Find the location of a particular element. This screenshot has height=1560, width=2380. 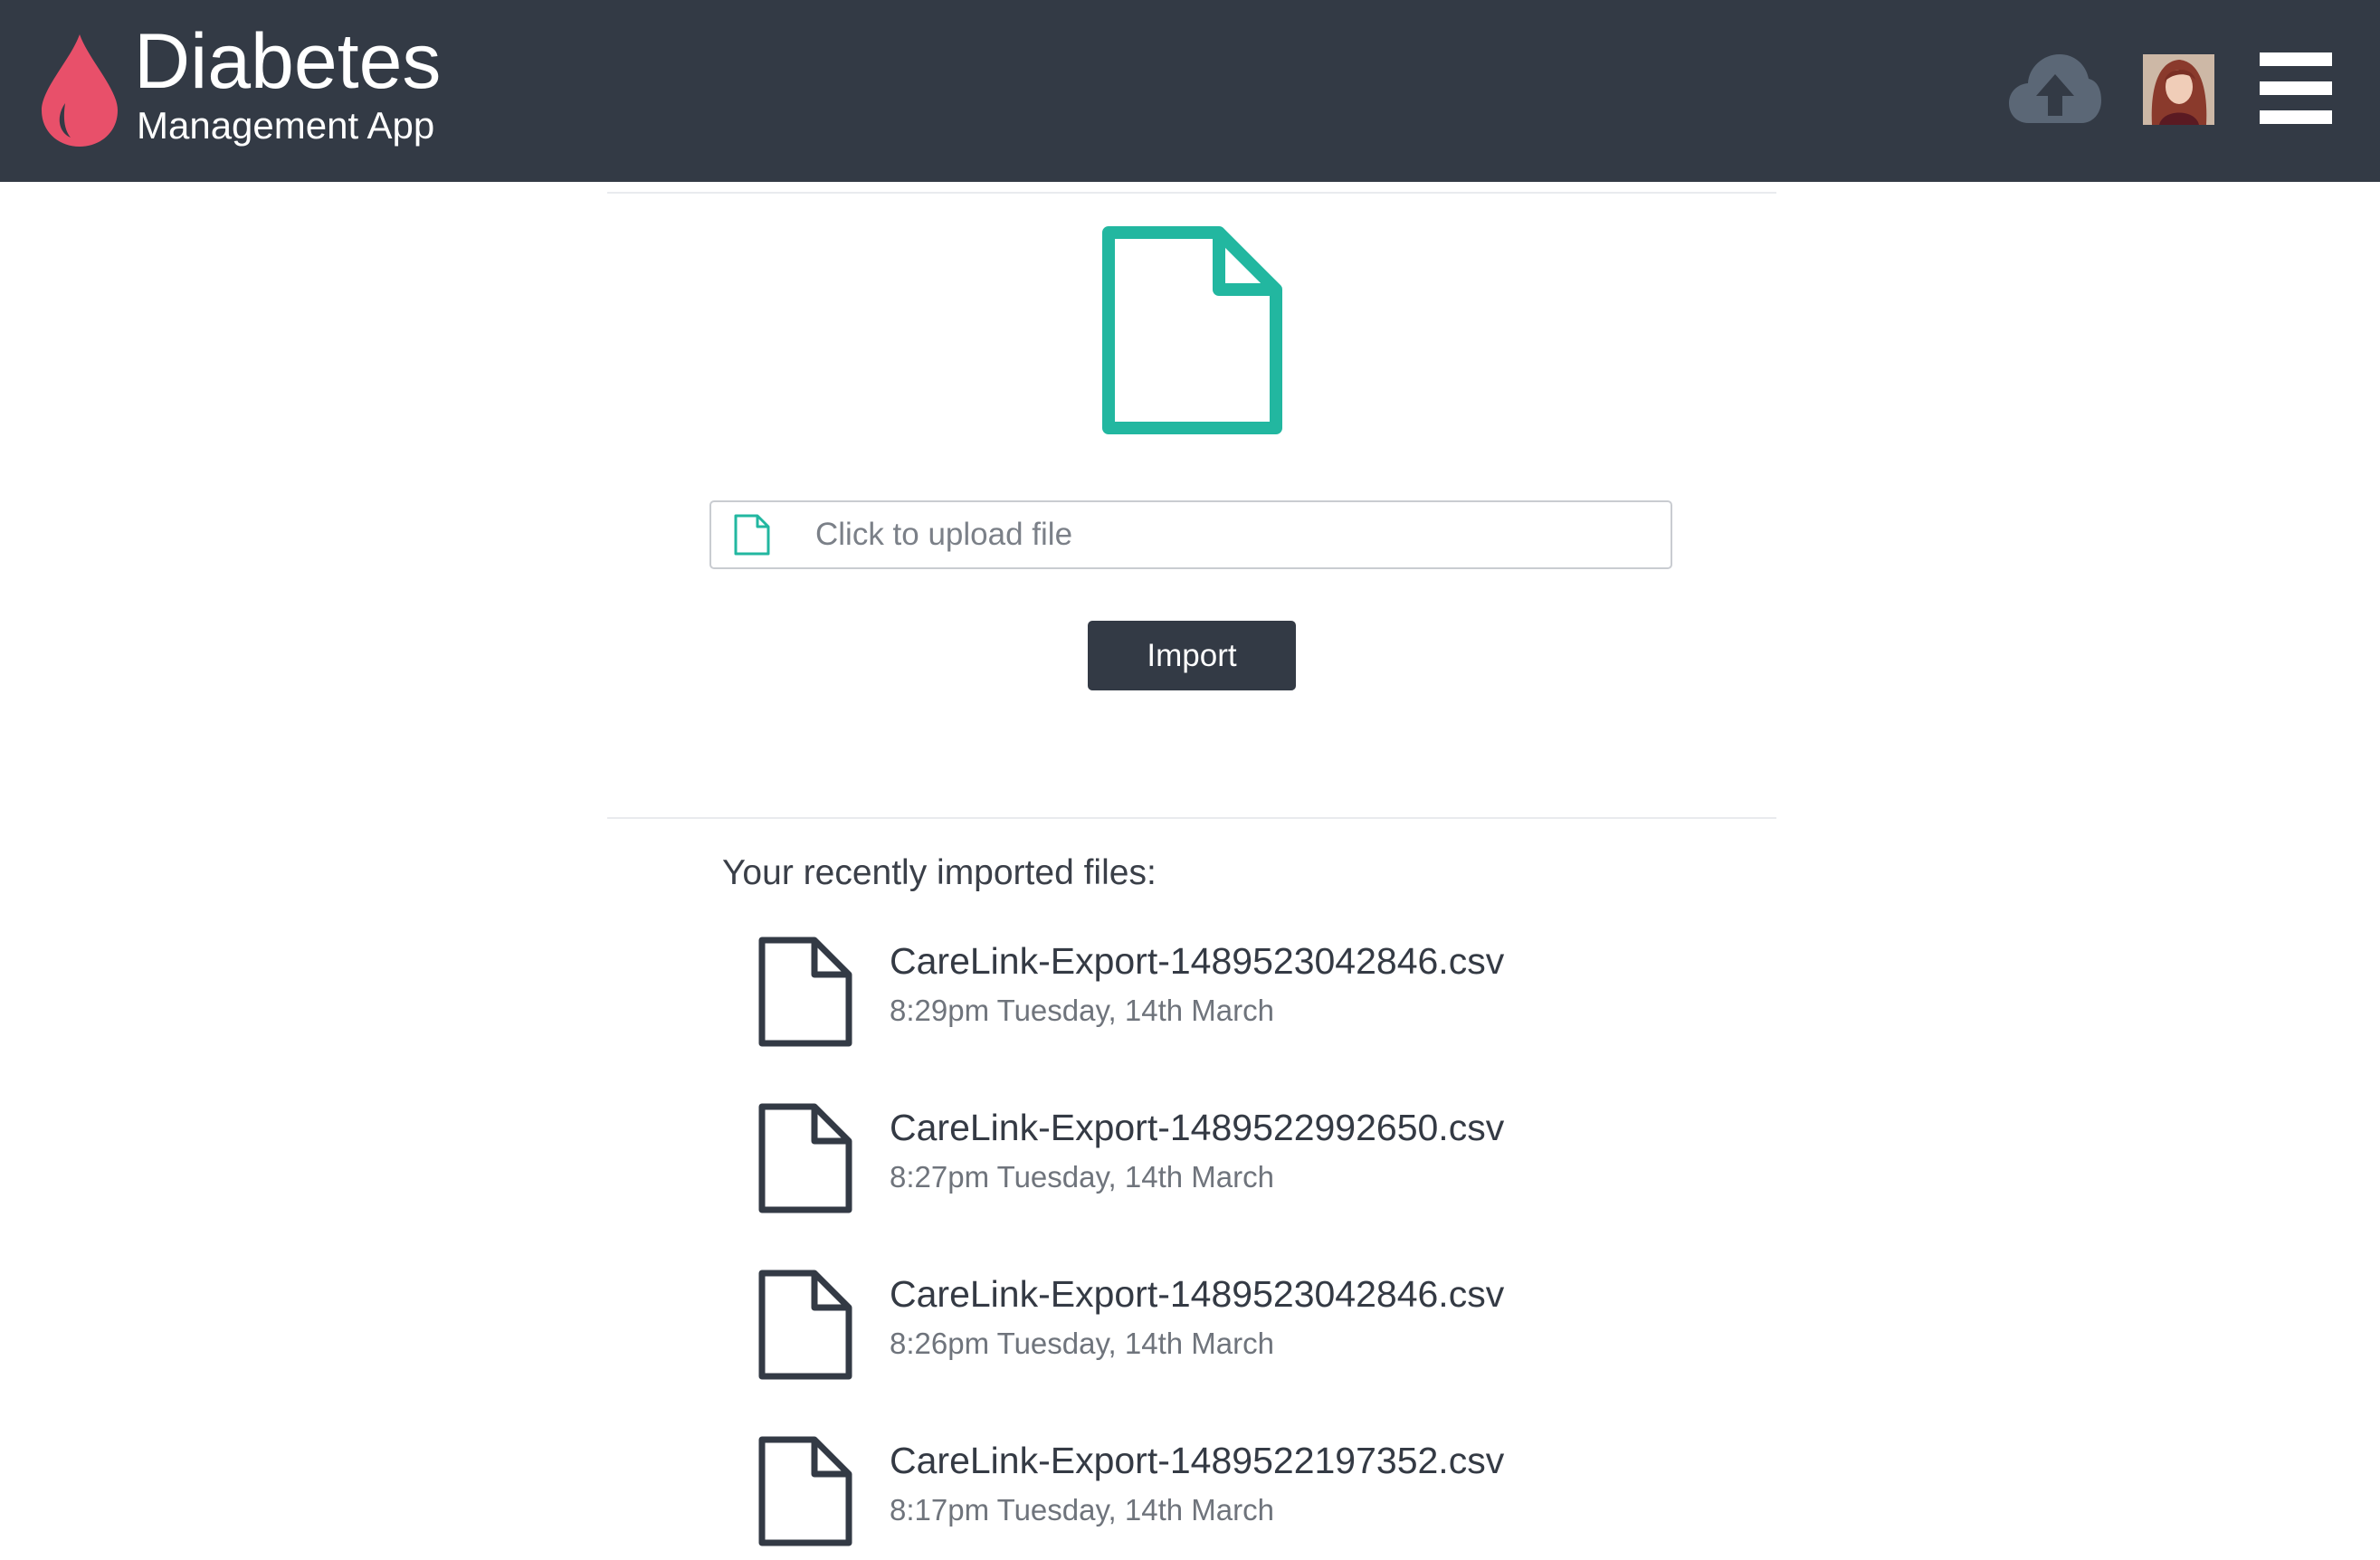

file-date: 8:17pm Tuesday, 14th March is located at coordinates (1082, 1510).